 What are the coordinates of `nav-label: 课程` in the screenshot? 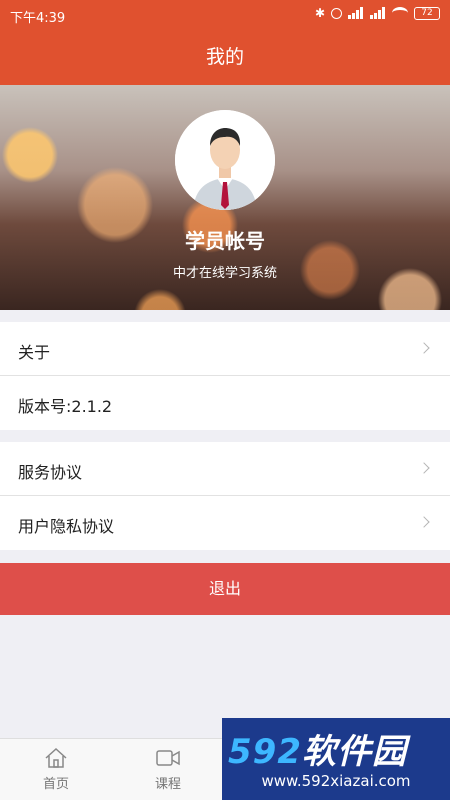 It's located at (167, 784).